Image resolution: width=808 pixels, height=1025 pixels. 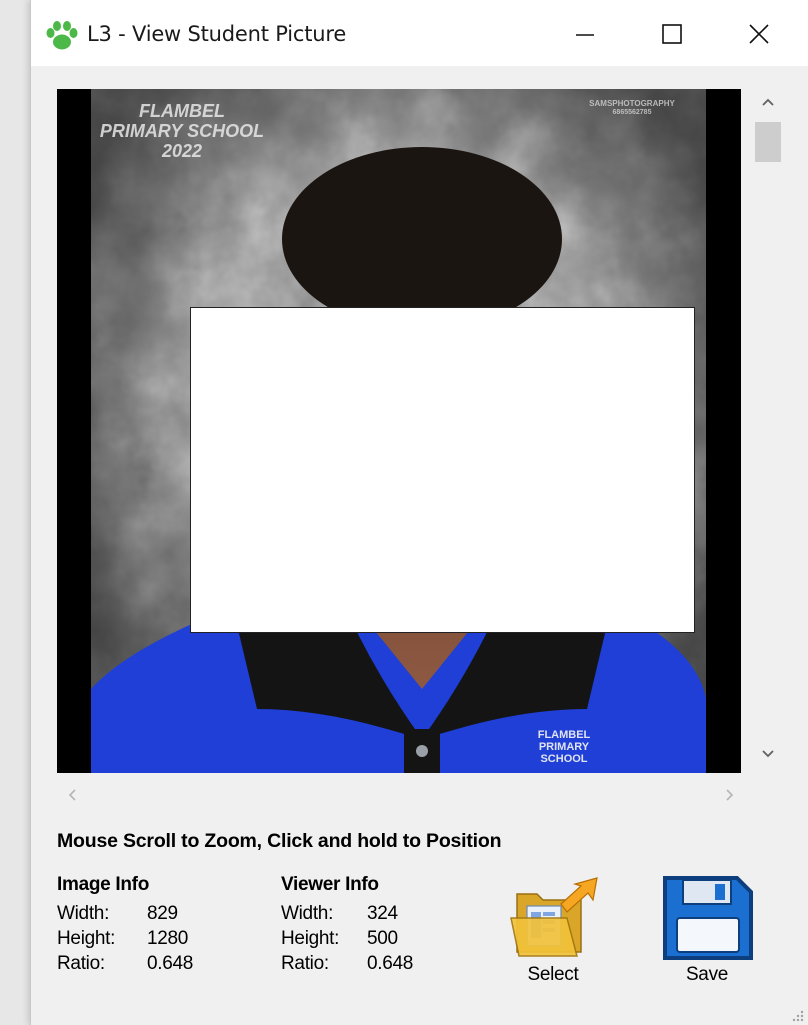 I want to click on viewer-info-heading: Viewer Info, so click(x=330, y=884).